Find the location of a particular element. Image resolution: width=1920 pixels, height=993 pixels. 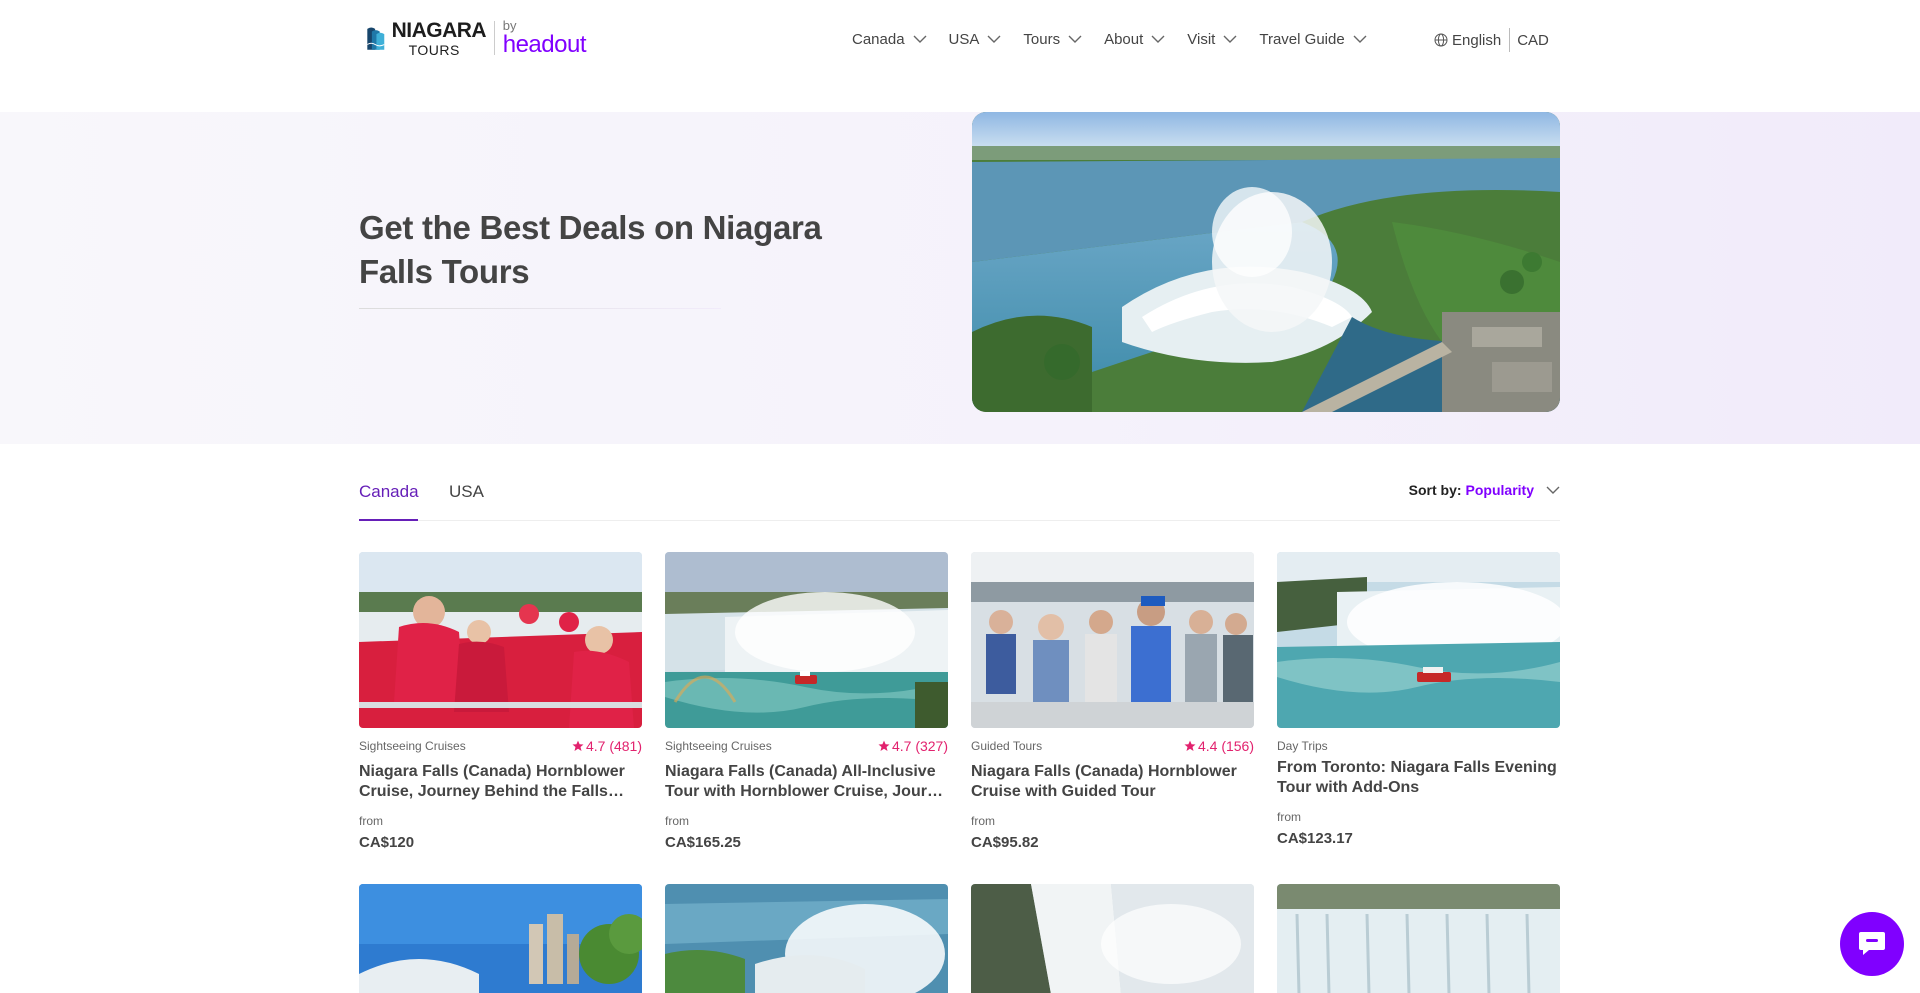

active-tab-indicator is located at coordinates (388, 520).